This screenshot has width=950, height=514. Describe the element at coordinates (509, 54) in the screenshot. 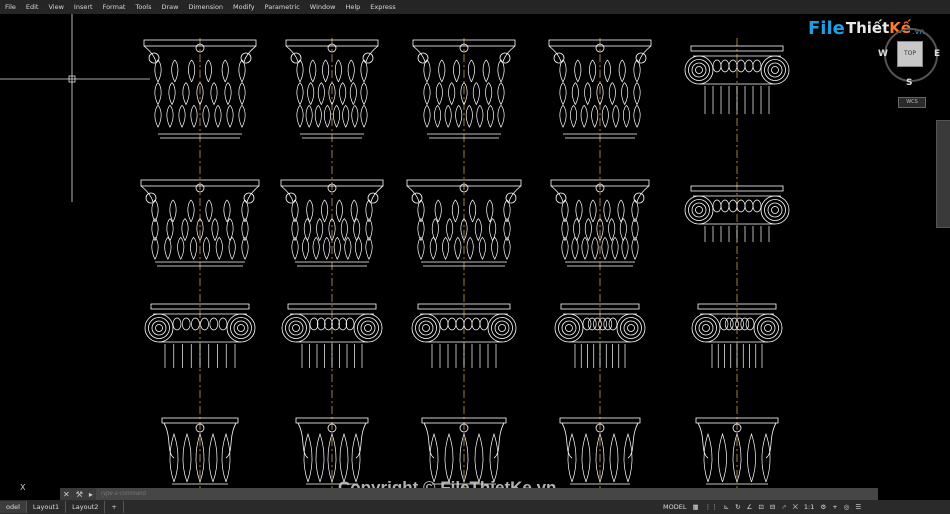

I see `capital-r0-c2-volute-right` at that location.